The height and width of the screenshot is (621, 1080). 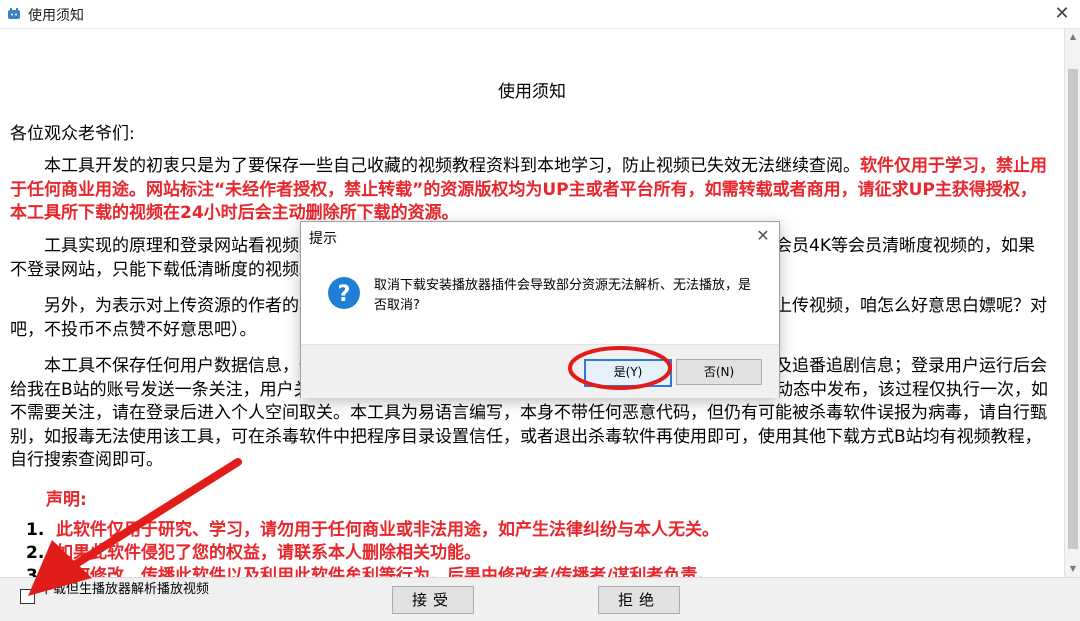 I want to click on install-player-checkbox, so click(x=27, y=596).